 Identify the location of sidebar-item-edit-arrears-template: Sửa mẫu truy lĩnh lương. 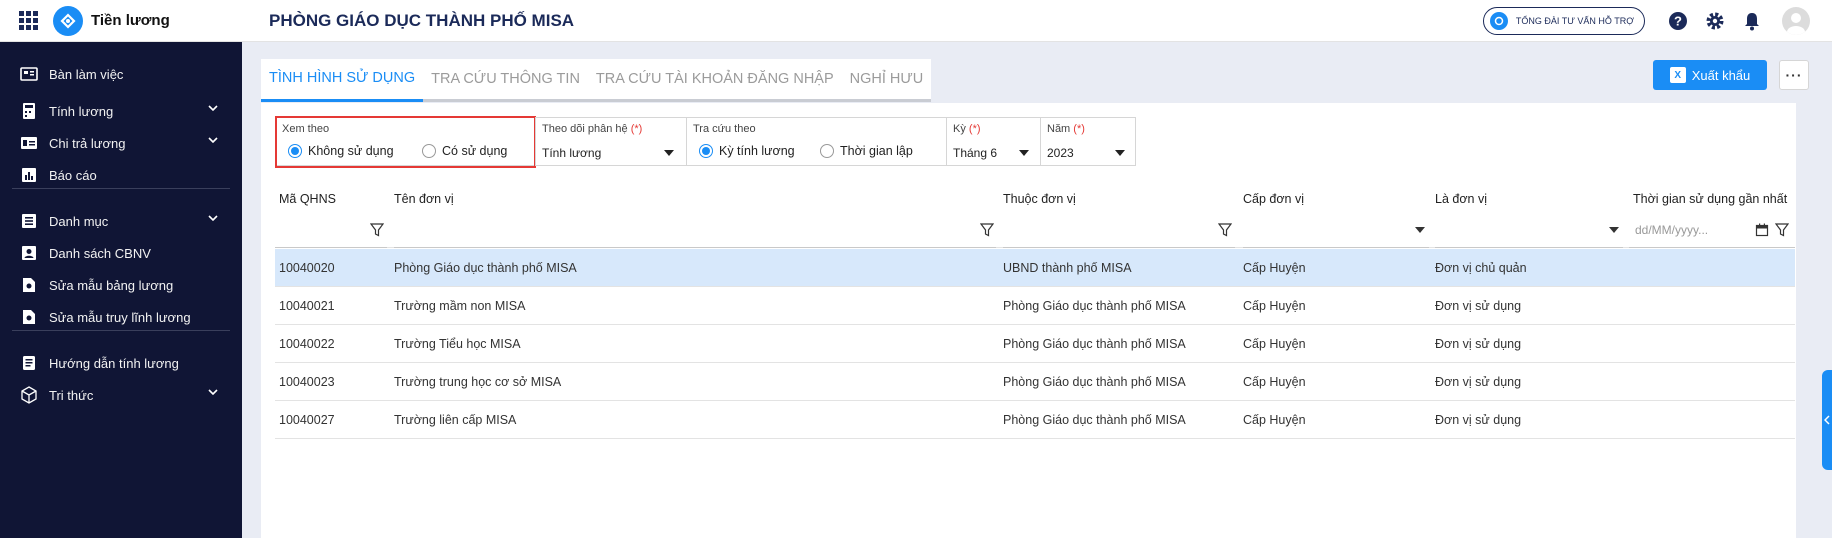
(121, 317).